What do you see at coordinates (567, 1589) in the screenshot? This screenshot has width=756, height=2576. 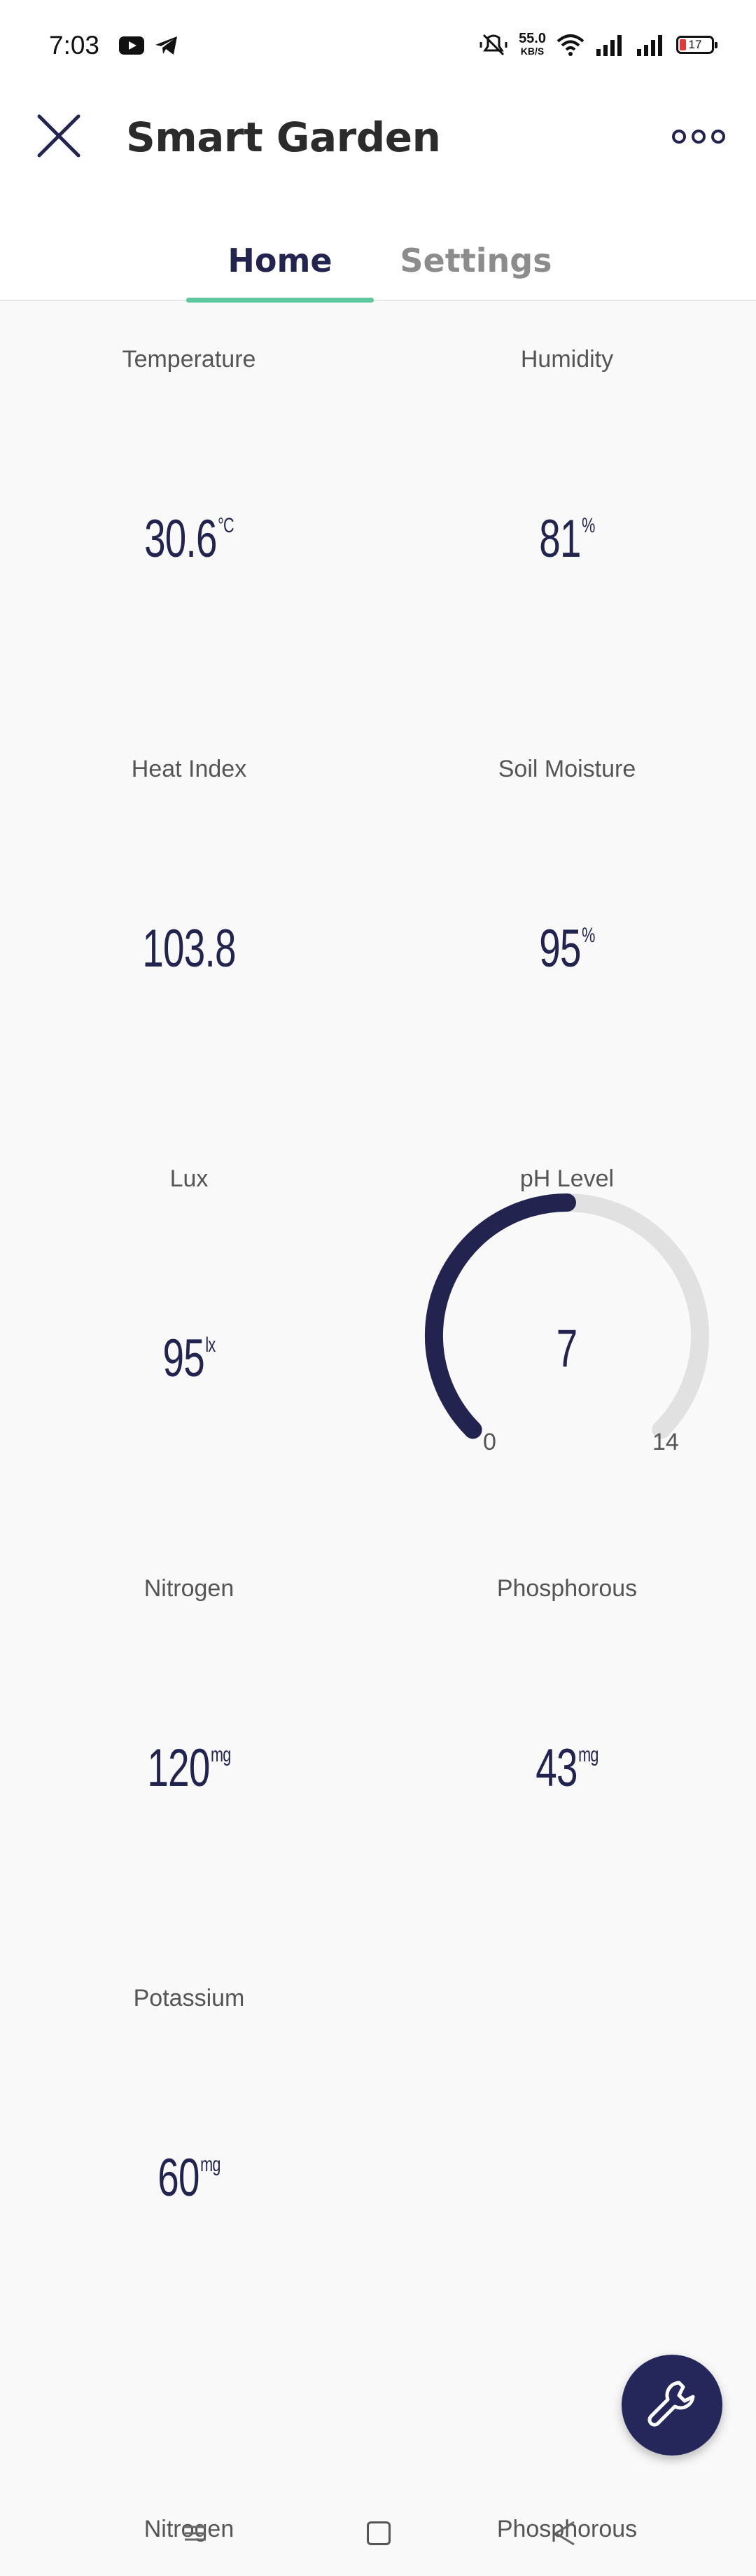 I see `widget-label: Phosphorous` at bounding box center [567, 1589].